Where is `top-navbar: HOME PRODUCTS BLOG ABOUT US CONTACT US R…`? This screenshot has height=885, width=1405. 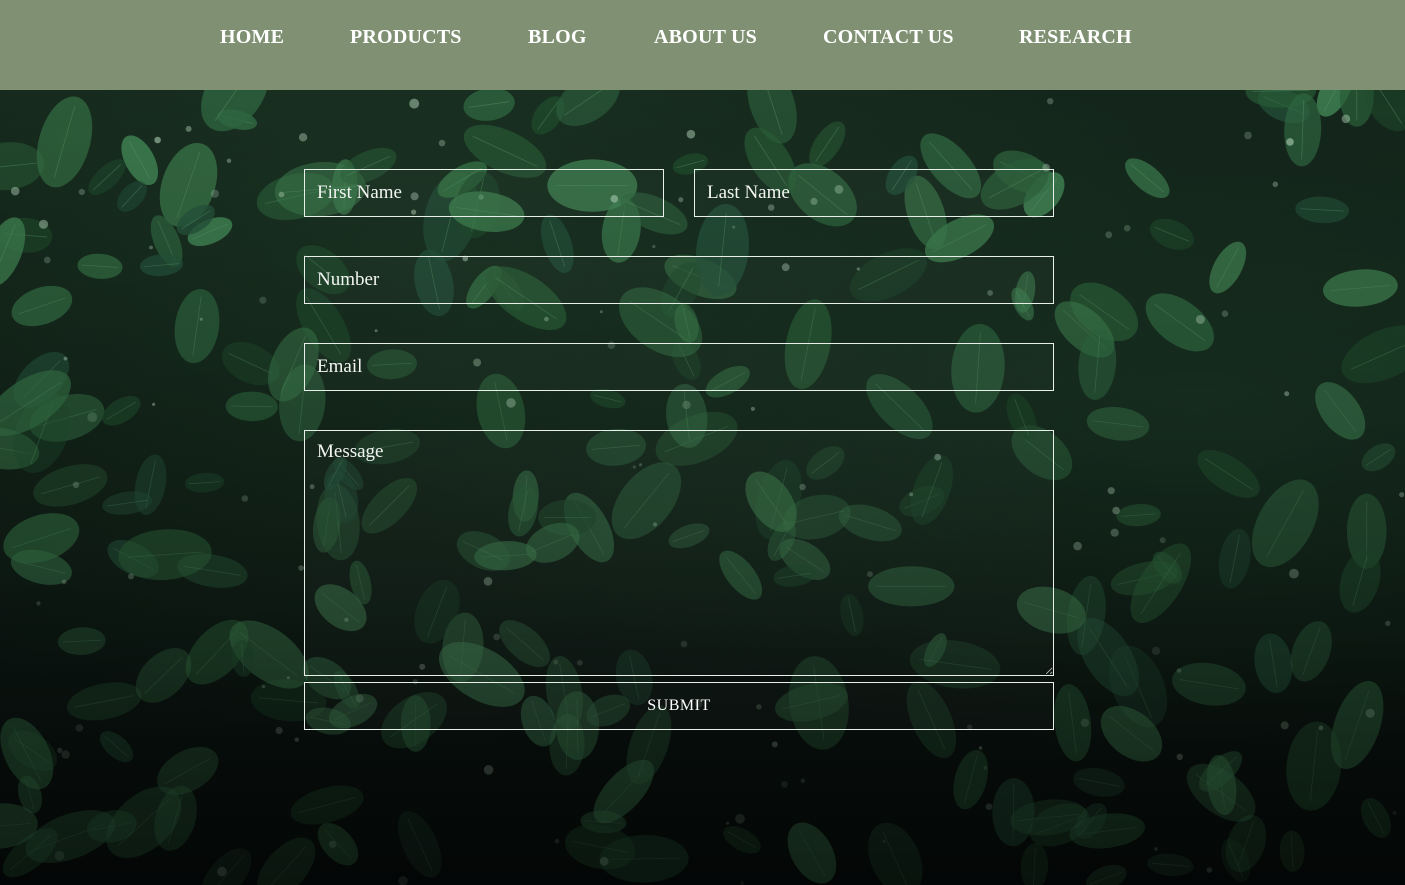 top-navbar: HOME PRODUCTS BLOG ABOUT US CONTACT US R… is located at coordinates (702, 45).